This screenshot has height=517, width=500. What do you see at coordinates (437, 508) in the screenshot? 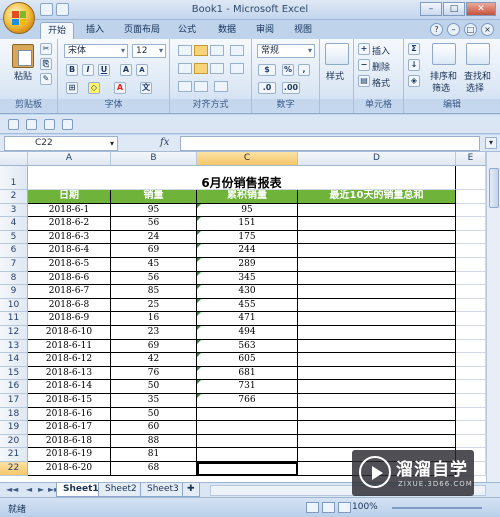
I see `zoom-slider` at bounding box center [437, 508].